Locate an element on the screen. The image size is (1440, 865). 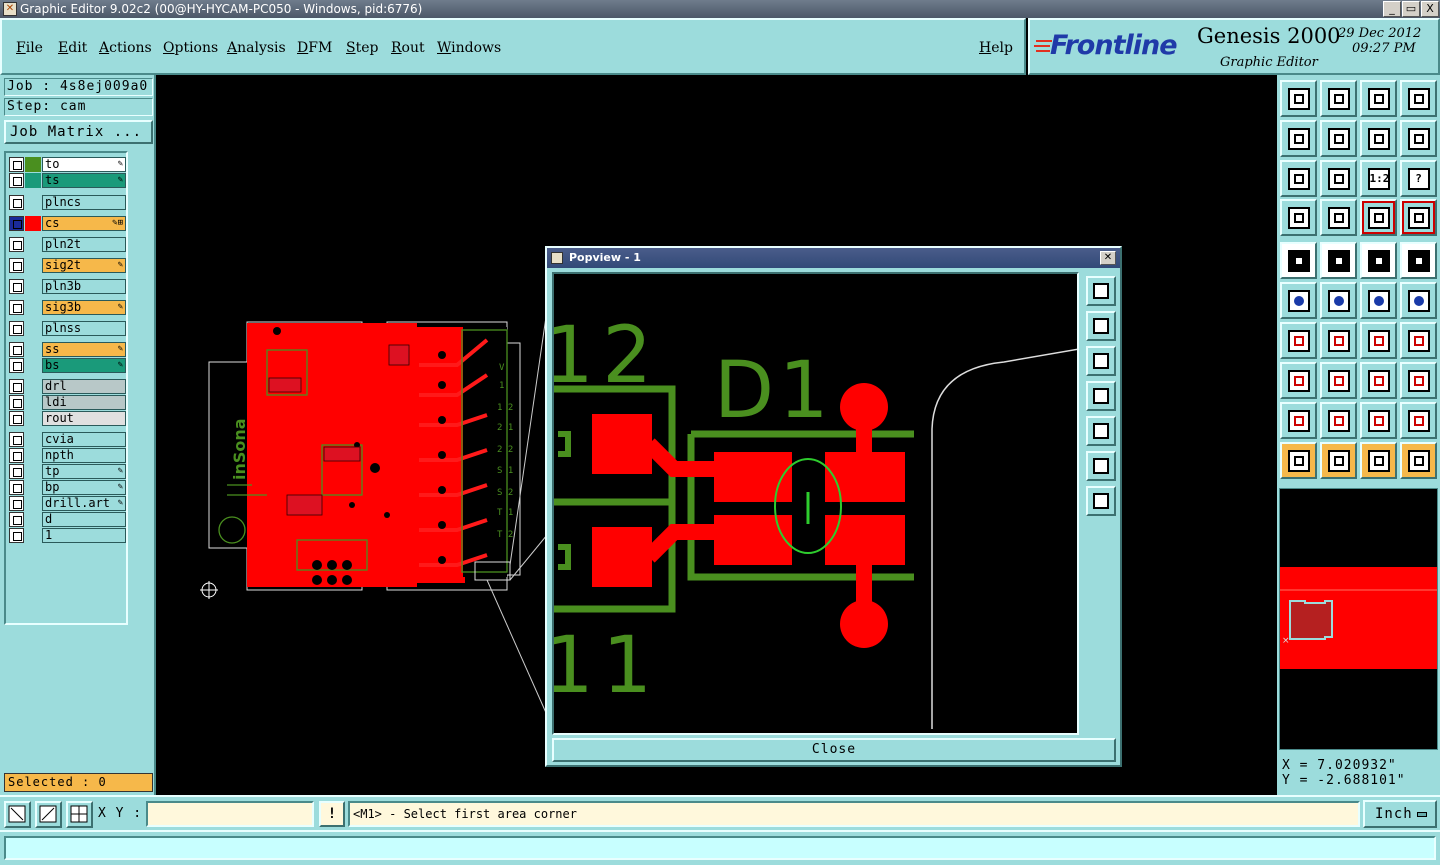
layer-row: ss ✎ is located at coordinates (67, 349).